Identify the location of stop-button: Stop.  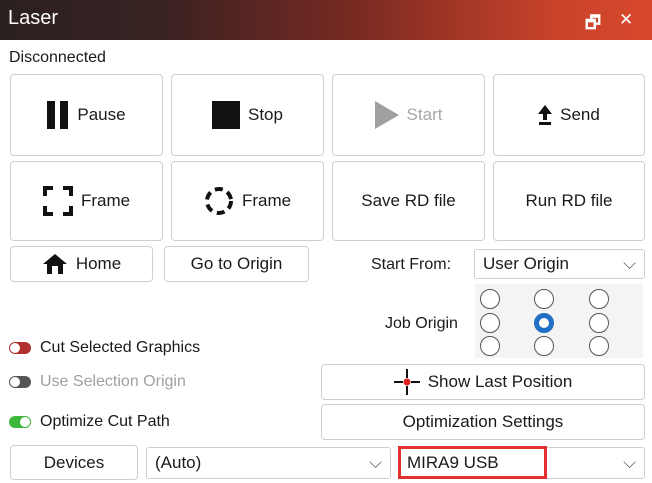
(247, 115).